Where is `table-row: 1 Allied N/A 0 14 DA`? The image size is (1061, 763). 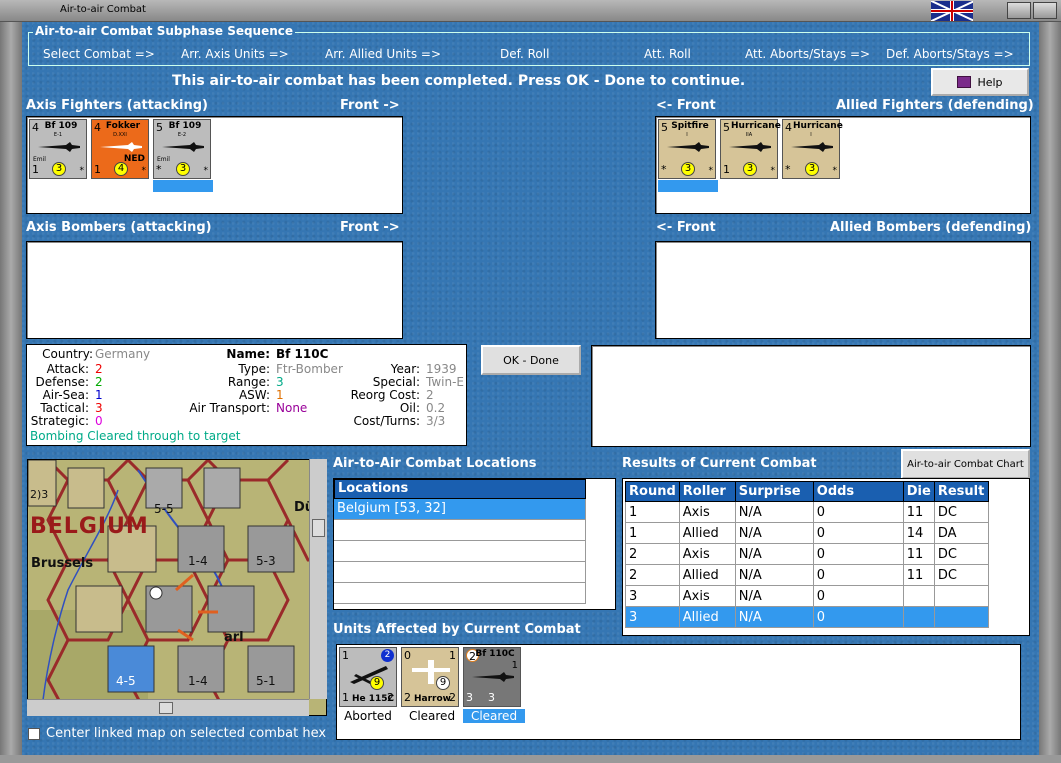
table-row: 1 Allied N/A 0 14 DA is located at coordinates (807, 533).